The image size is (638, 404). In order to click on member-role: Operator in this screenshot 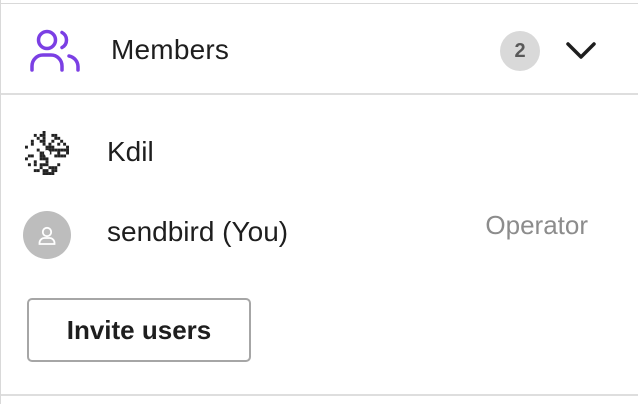, I will do `click(536, 225)`.